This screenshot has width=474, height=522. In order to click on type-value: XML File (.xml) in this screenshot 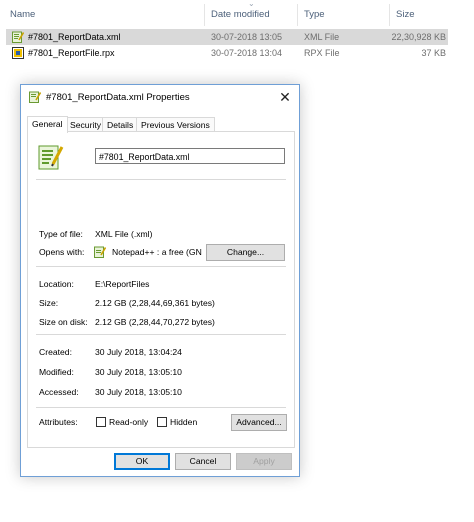, I will do `click(124, 234)`.